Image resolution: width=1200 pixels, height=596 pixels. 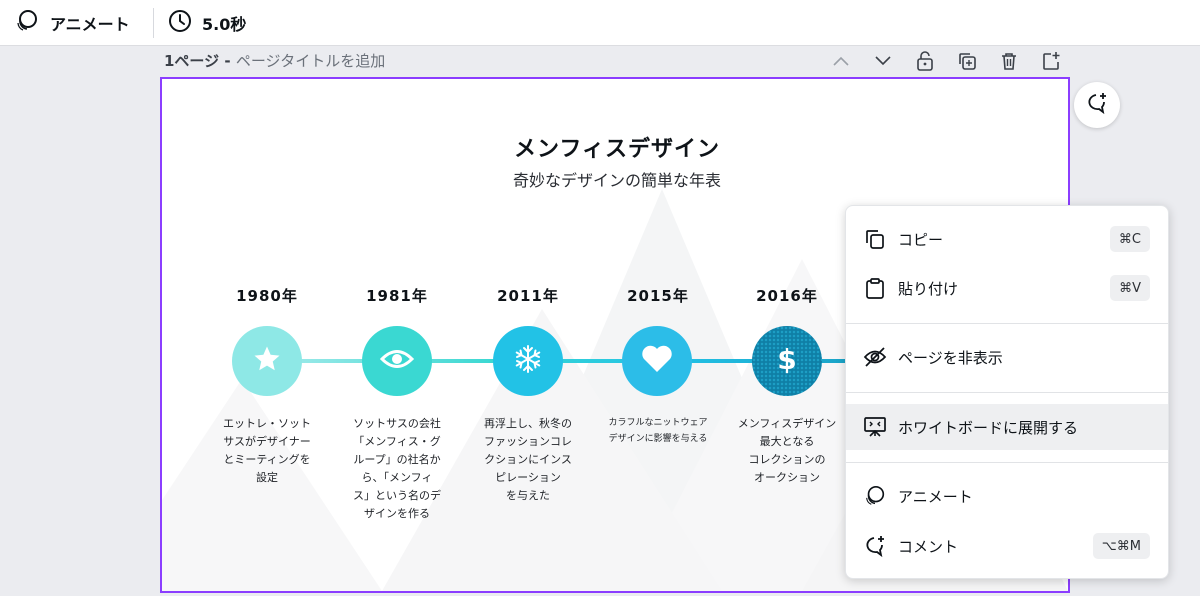 I want to click on animate-button: アニメート, so click(x=72, y=23).